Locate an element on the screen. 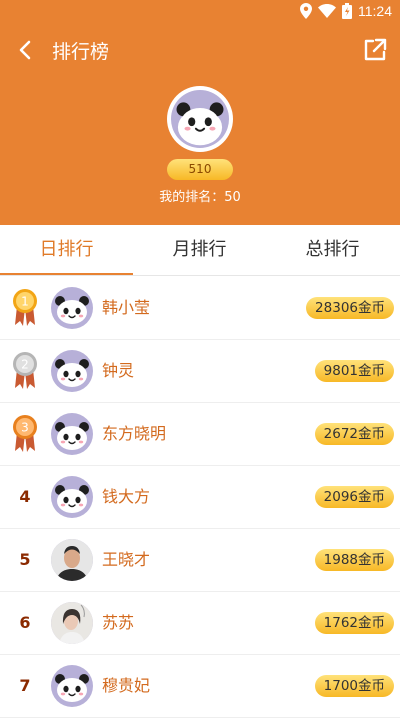 The image size is (400, 718). rank-medal: 1 is located at coordinates (25, 307).